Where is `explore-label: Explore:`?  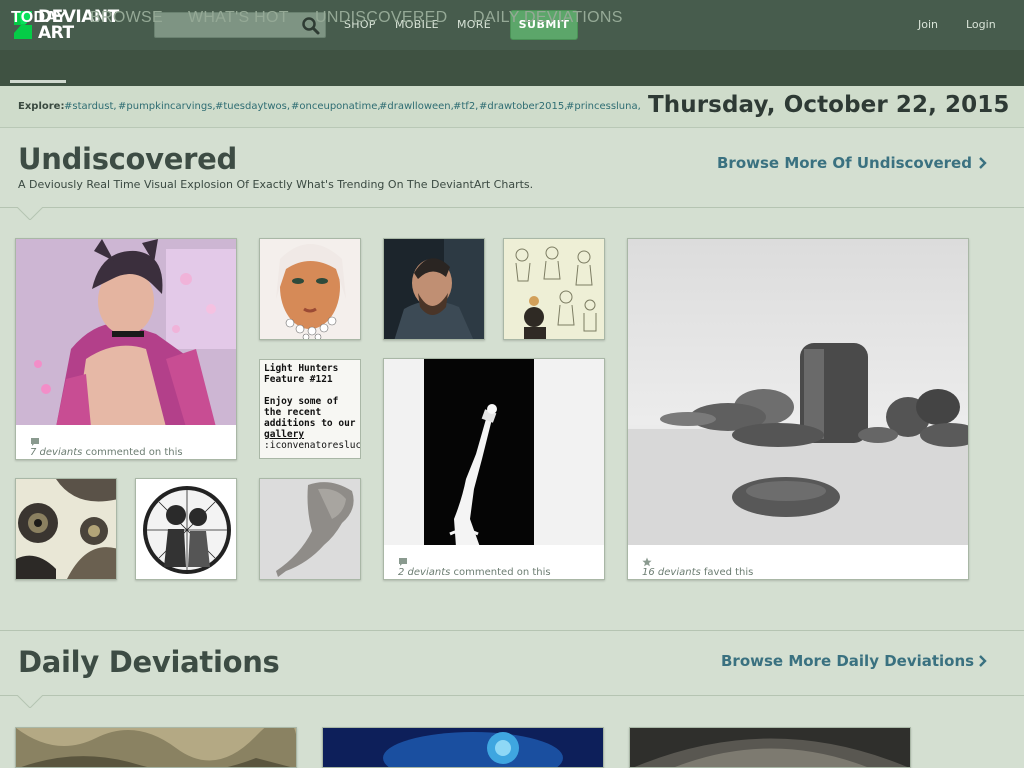
explore-label: Explore: is located at coordinates (41, 106).